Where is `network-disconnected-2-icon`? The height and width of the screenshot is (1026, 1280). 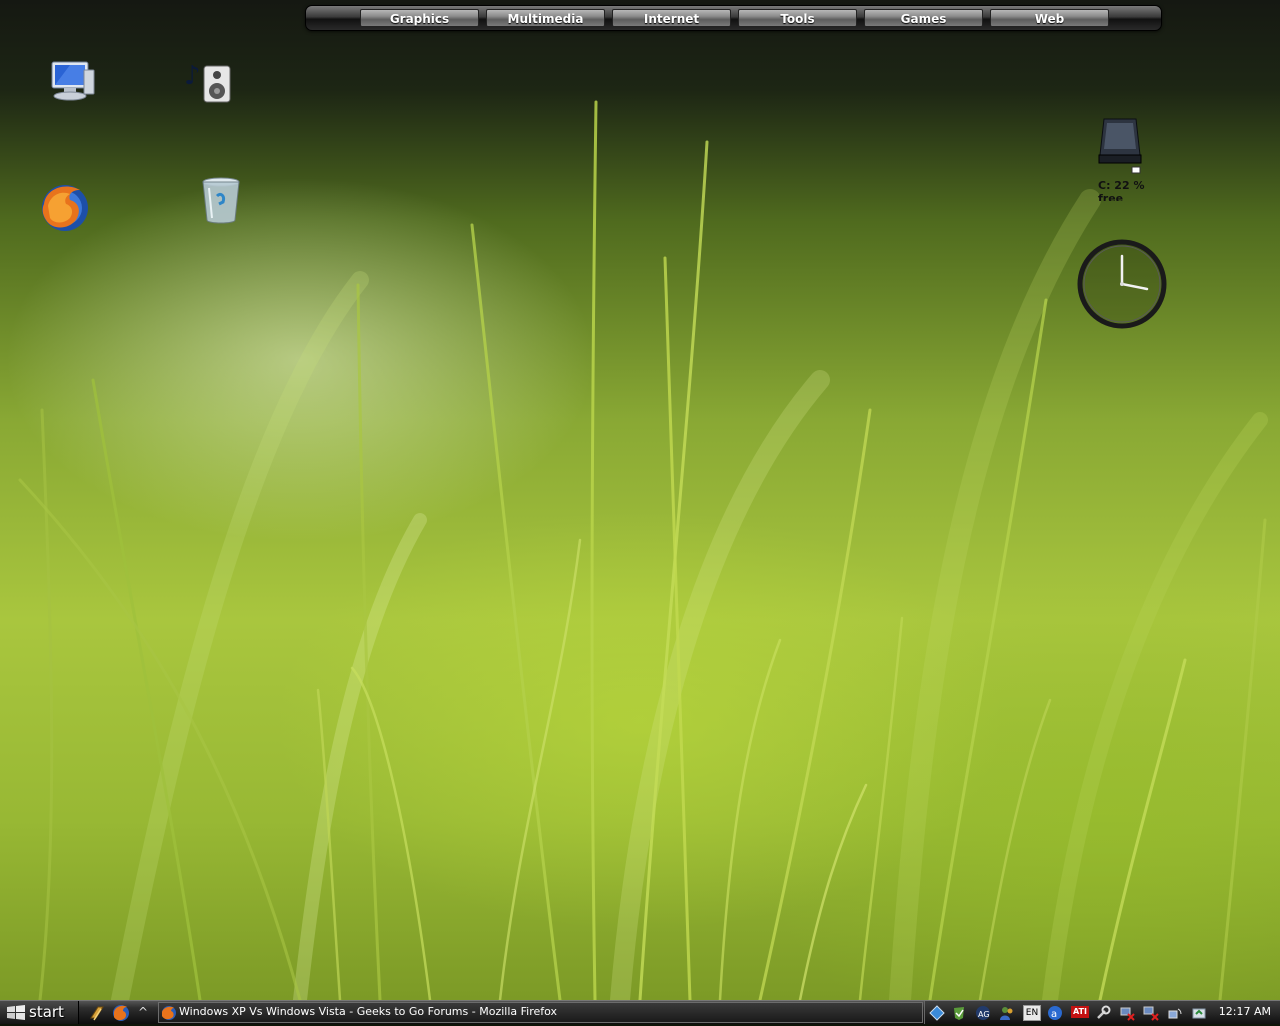 network-disconnected-2-icon is located at coordinates (1151, 1013).